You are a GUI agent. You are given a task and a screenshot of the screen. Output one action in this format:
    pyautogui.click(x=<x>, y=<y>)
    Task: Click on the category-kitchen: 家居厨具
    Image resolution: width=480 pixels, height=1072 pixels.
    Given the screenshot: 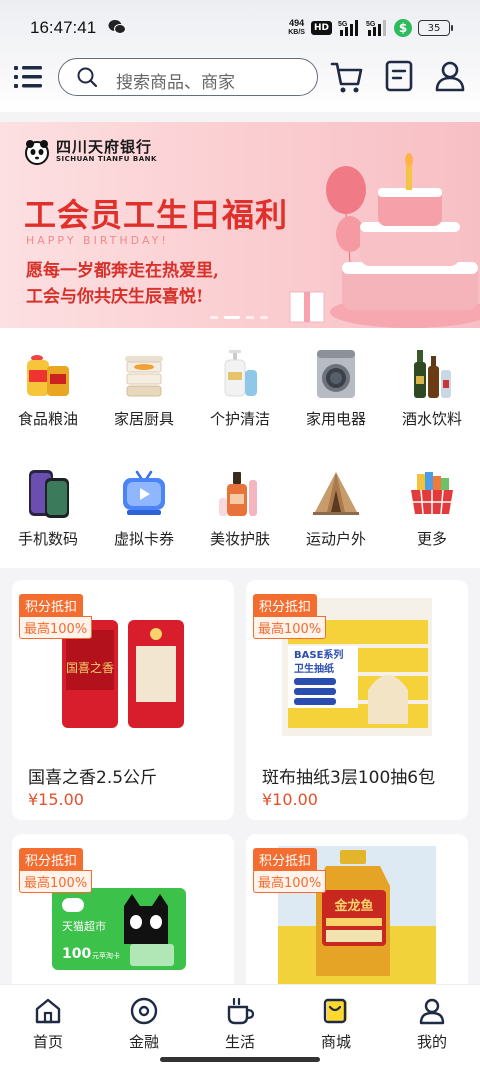 What is the action you would take?
    pyautogui.click(x=144, y=378)
    